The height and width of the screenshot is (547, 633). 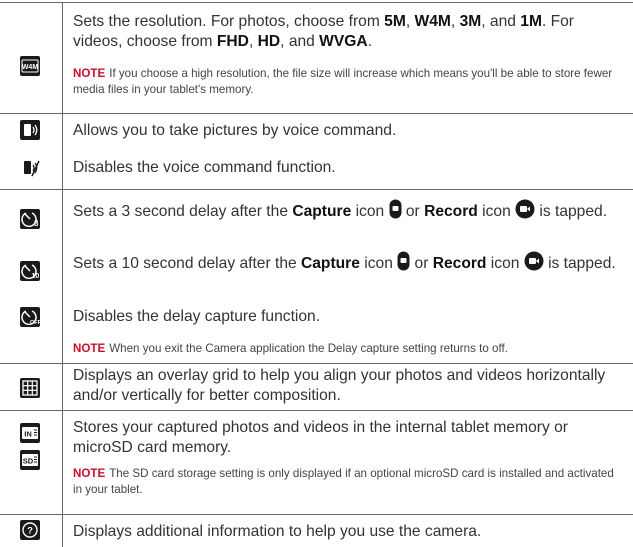 I want to click on voice-shutter-off-icon, so click(x=30, y=168).